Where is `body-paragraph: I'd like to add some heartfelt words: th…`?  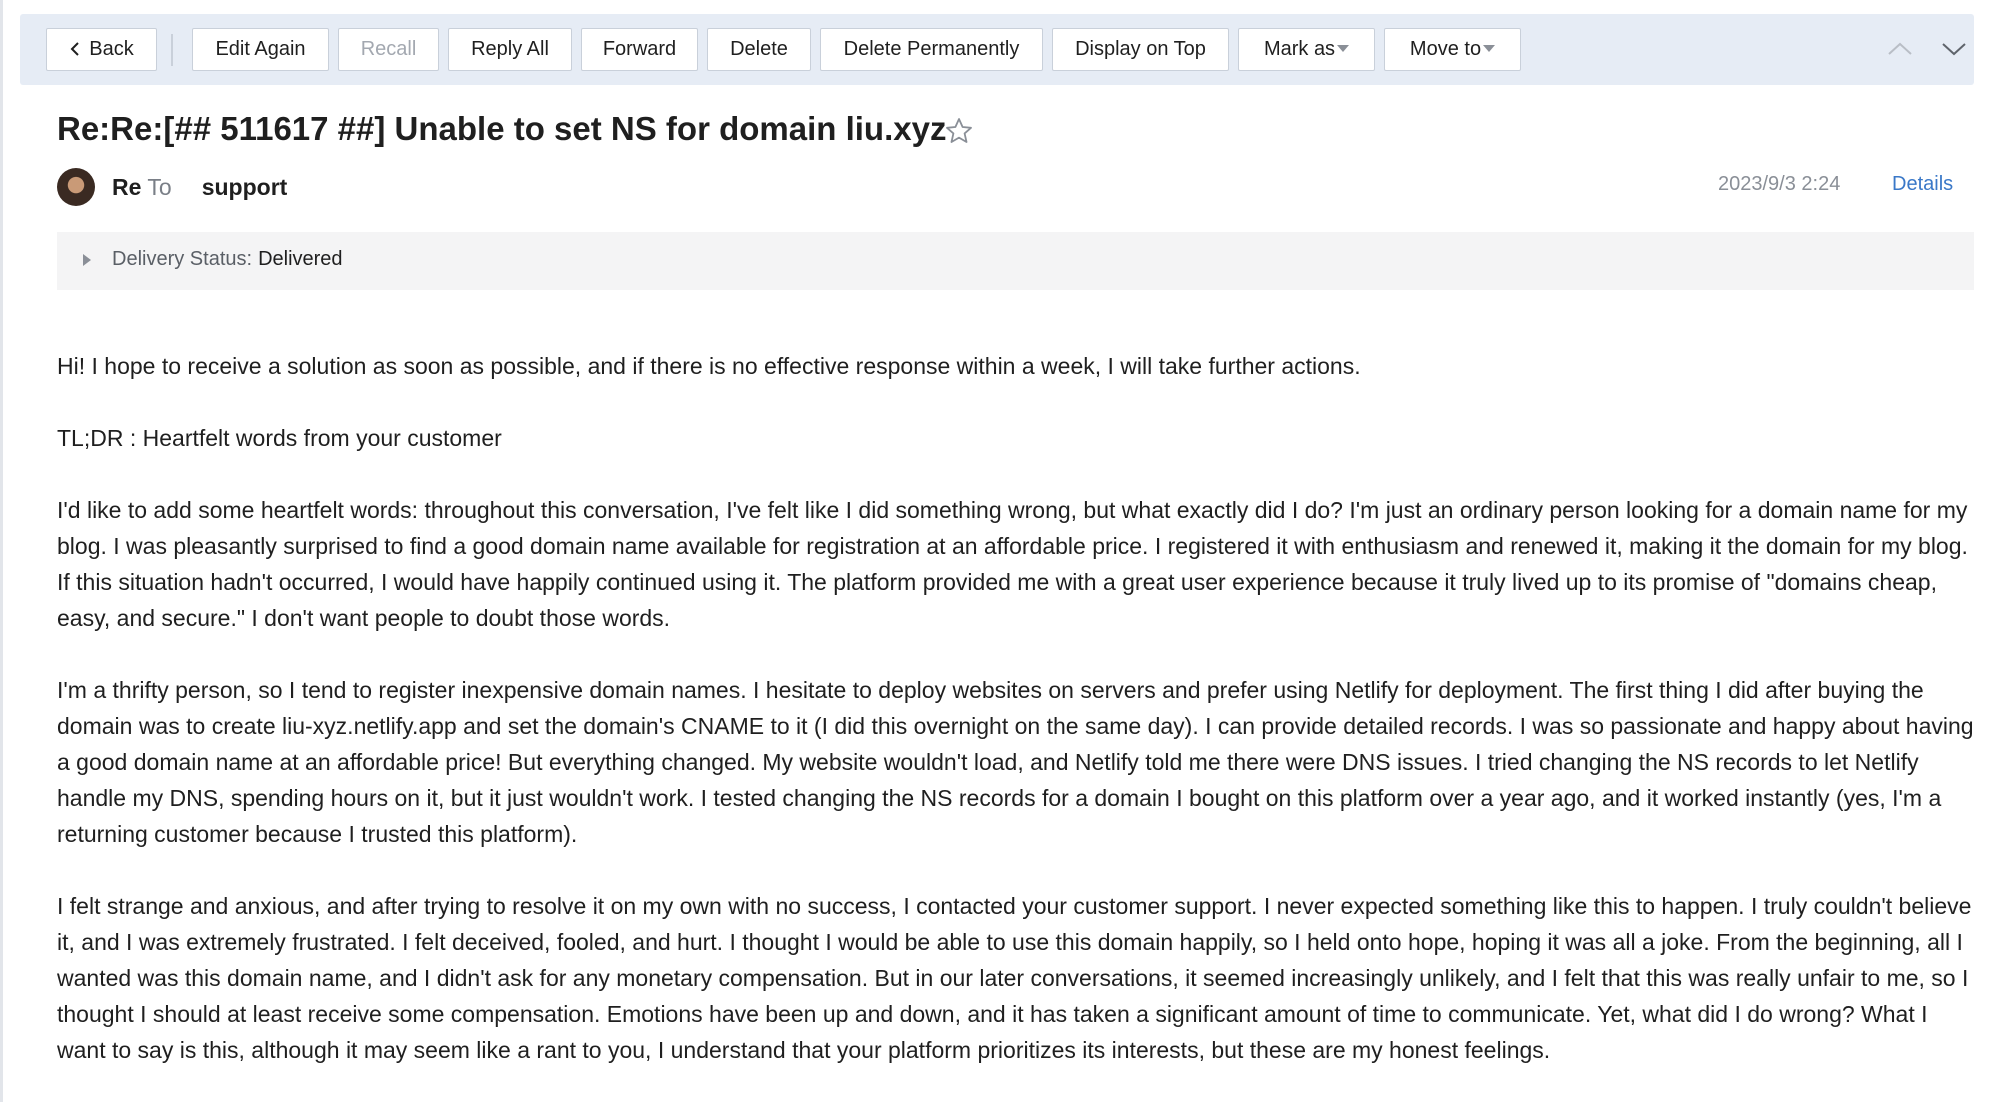
body-paragraph: I'd like to add some heartfelt words: th… is located at coordinates (1012, 564).